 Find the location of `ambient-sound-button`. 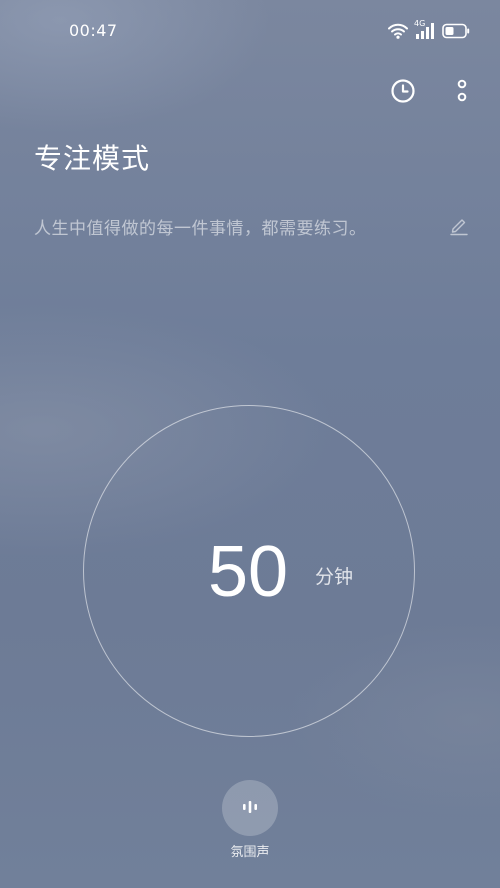

ambient-sound-button is located at coordinates (250, 808).